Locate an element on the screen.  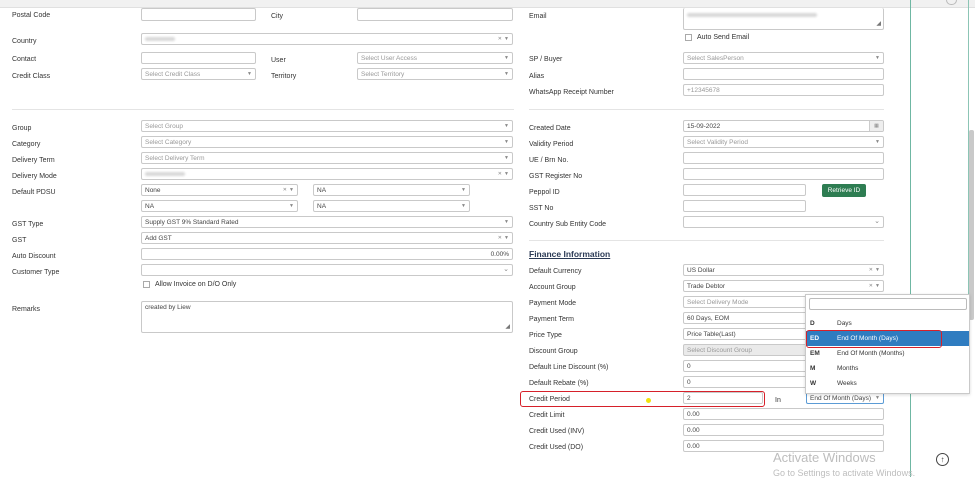
credit-class-select: Select Credit Class ▼ is located at coordinates (198, 74).